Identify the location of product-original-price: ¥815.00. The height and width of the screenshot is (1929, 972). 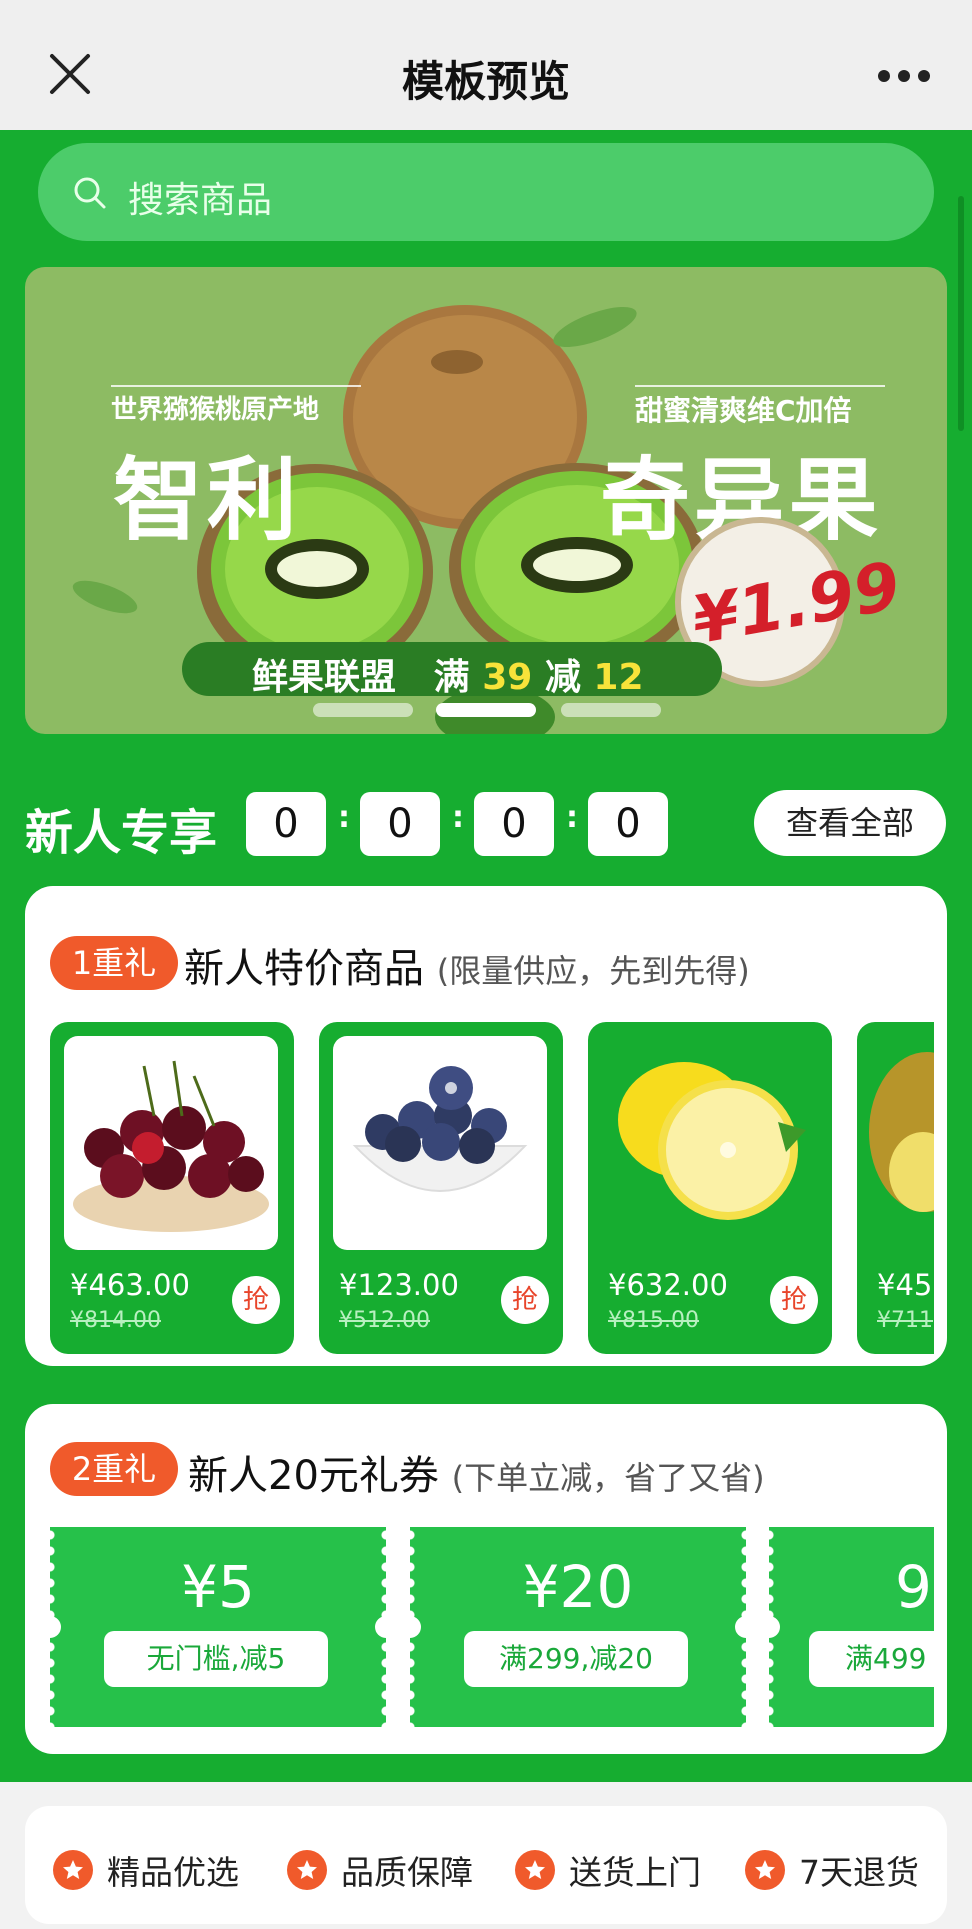
(653, 1320).